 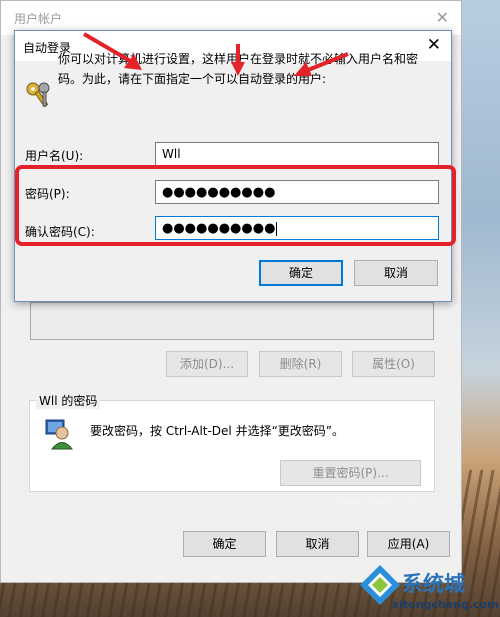 What do you see at coordinates (321, 64) in the screenshot?
I see `red-arrow-right-icon` at bounding box center [321, 64].